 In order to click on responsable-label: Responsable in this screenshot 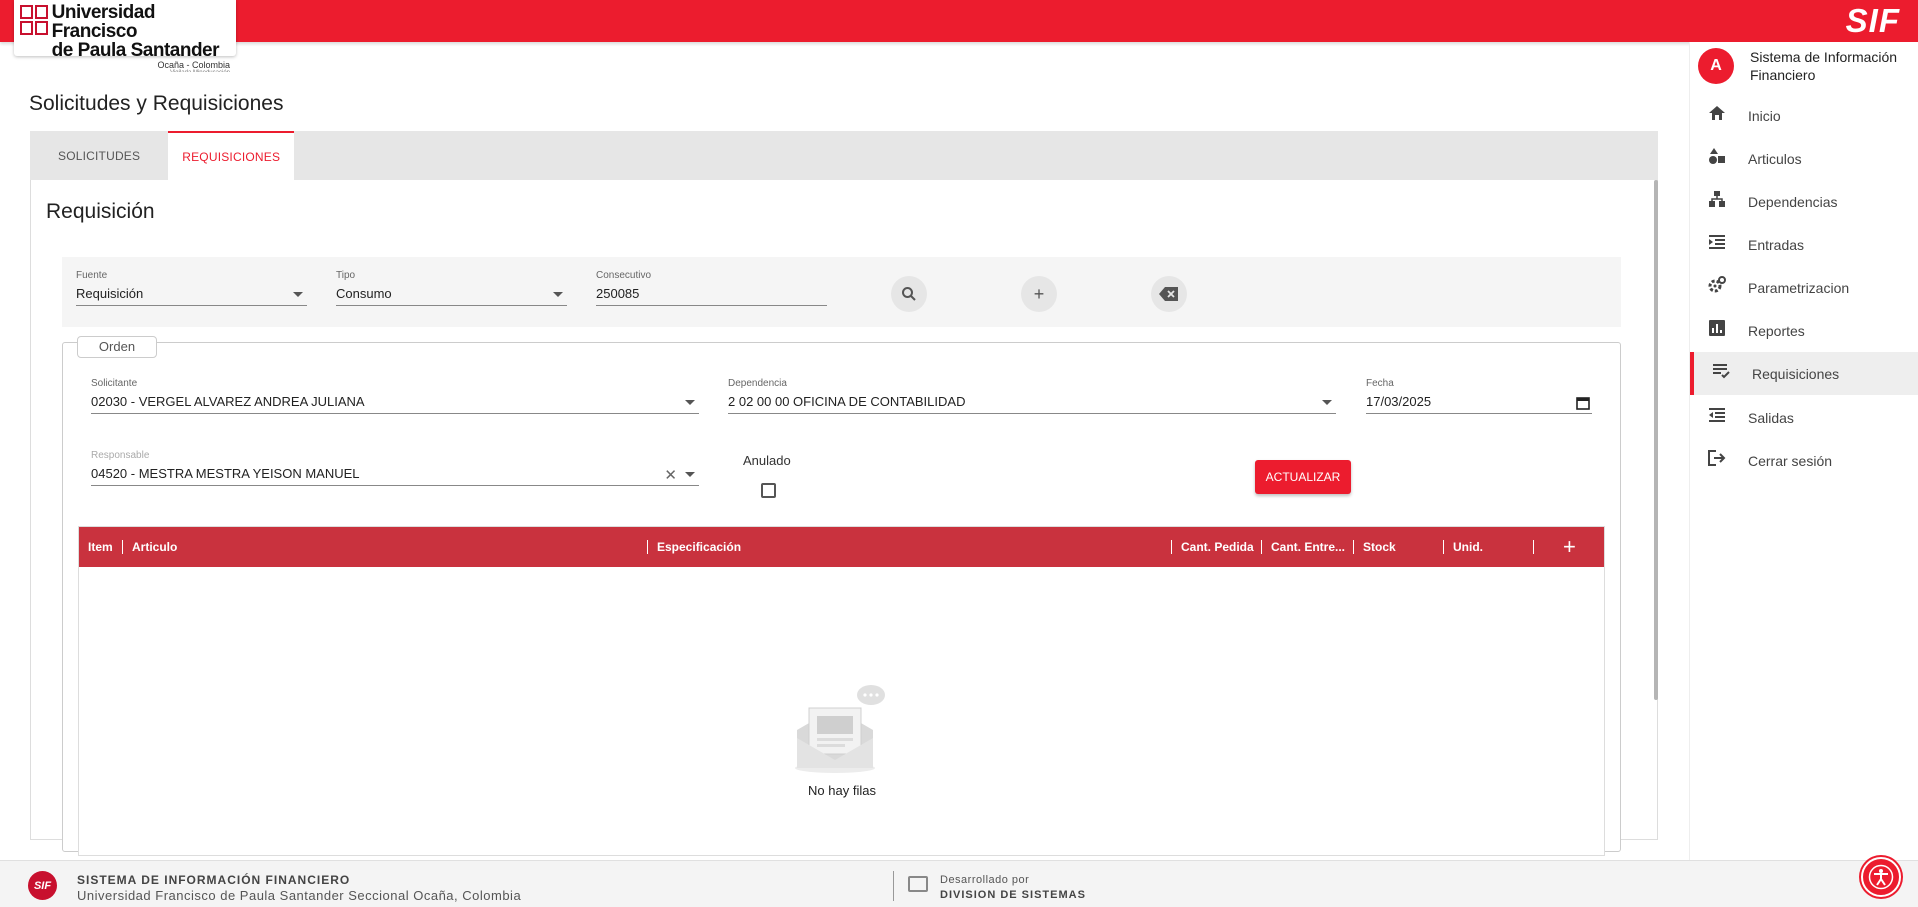, I will do `click(120, 455)`.